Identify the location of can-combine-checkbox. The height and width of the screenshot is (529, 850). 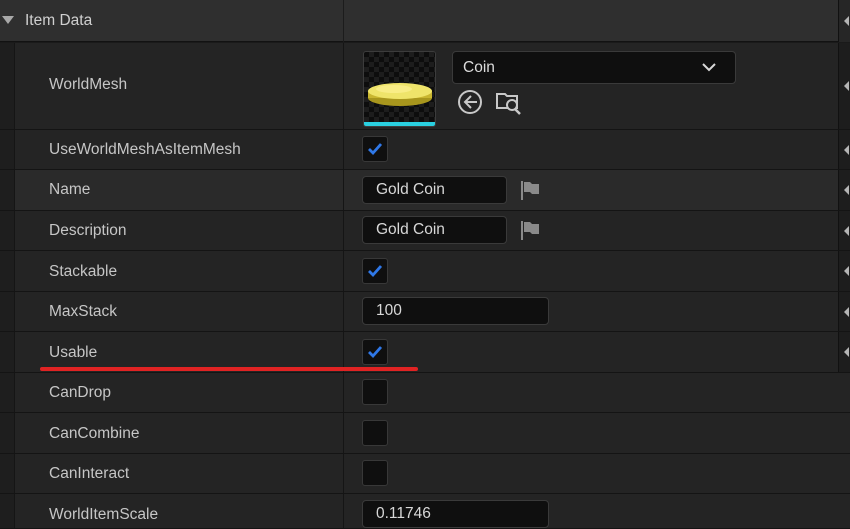
(375, 433).